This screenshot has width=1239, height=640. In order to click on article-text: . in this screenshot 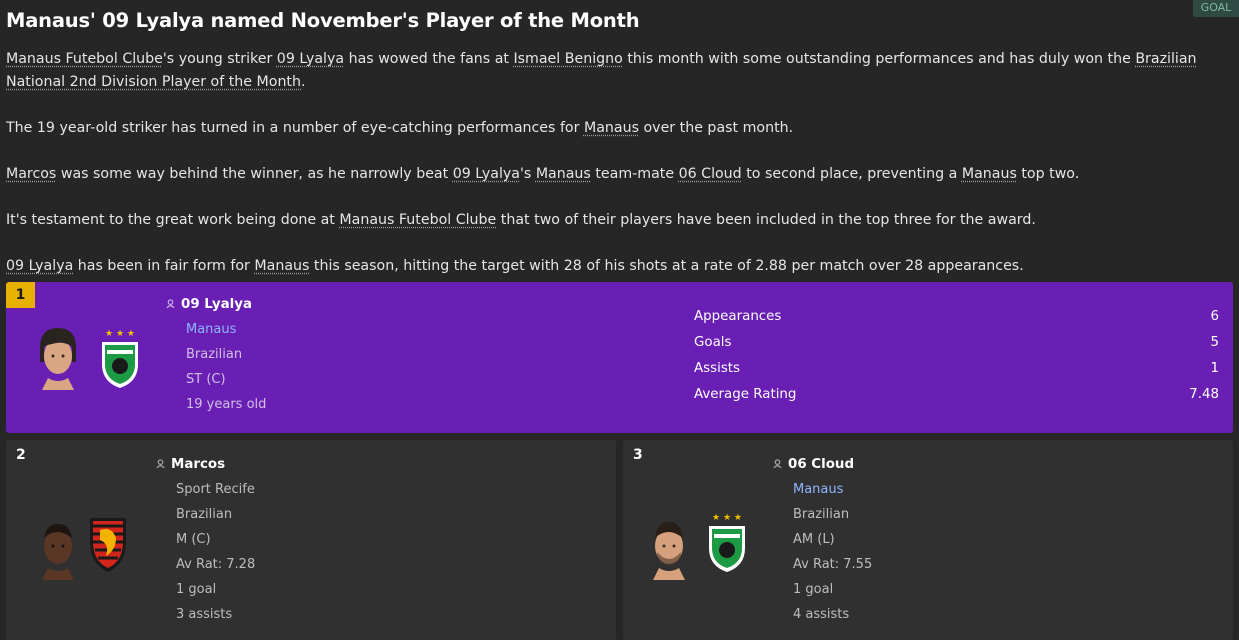, I will do `click(303, 82)`.